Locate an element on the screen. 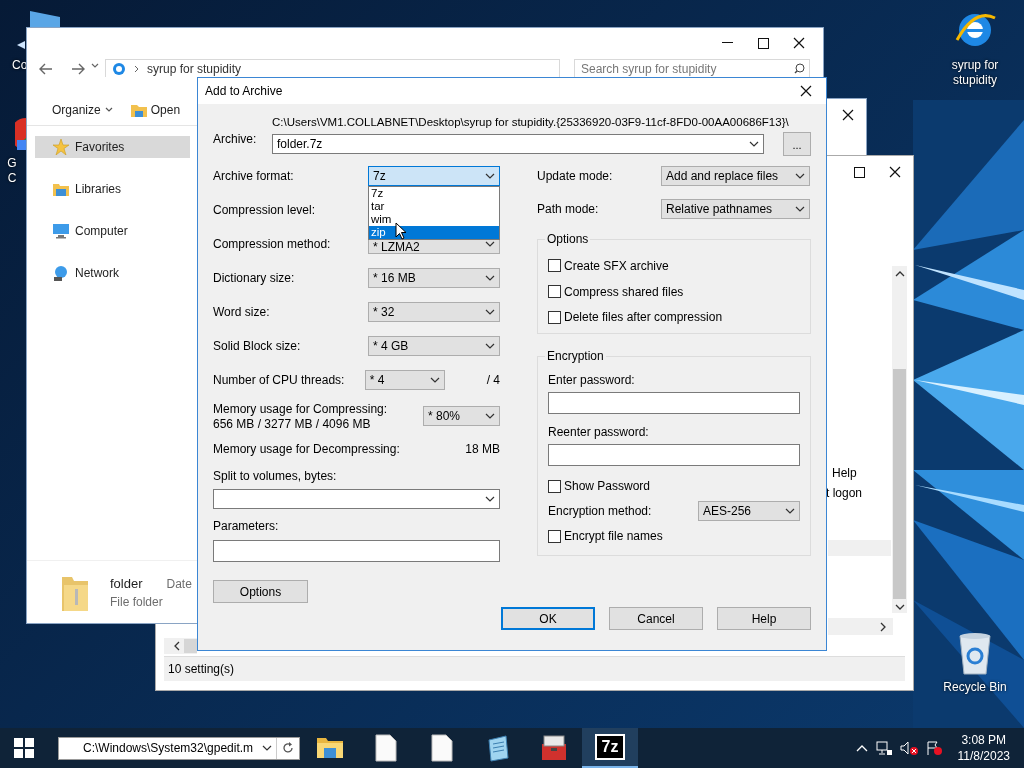 Image resolution: width=1024 pixels, height=768 pixels. checkbox-label: Delete files after compression is located at coordinates (643, 317).